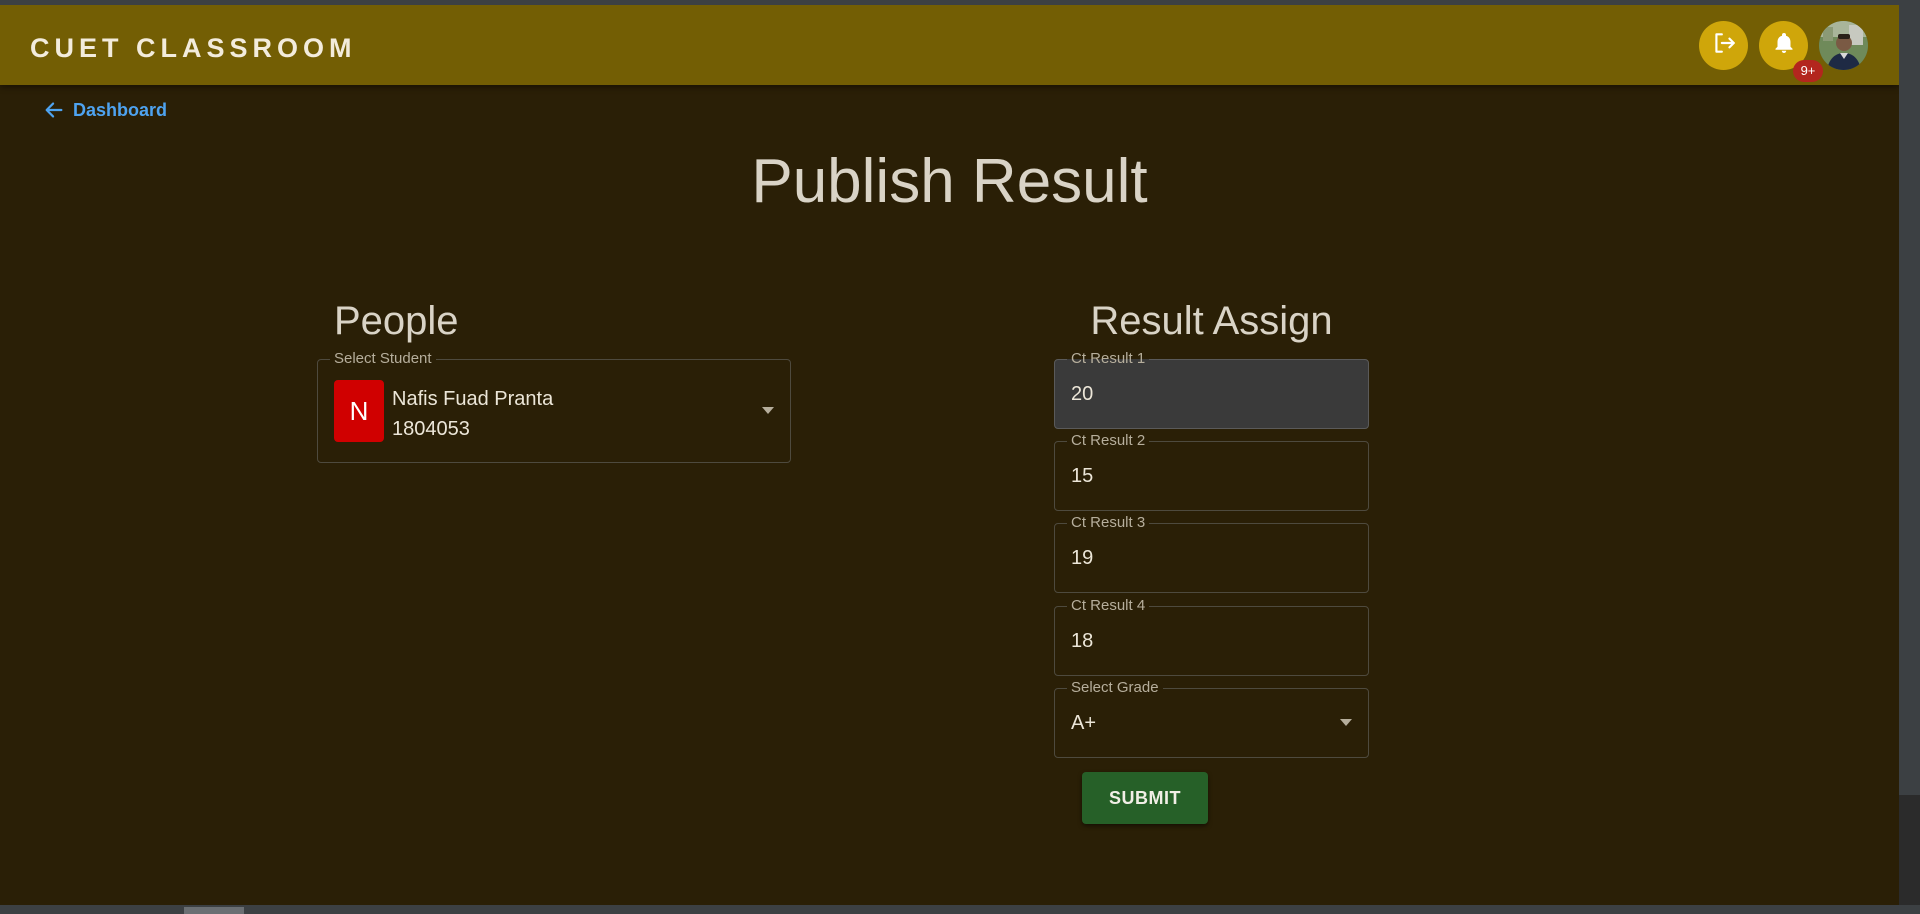  What do you see at coordinates (1784, 45) in the screenshot?
I see `bell-icon` at bounding box center [1784, 45].